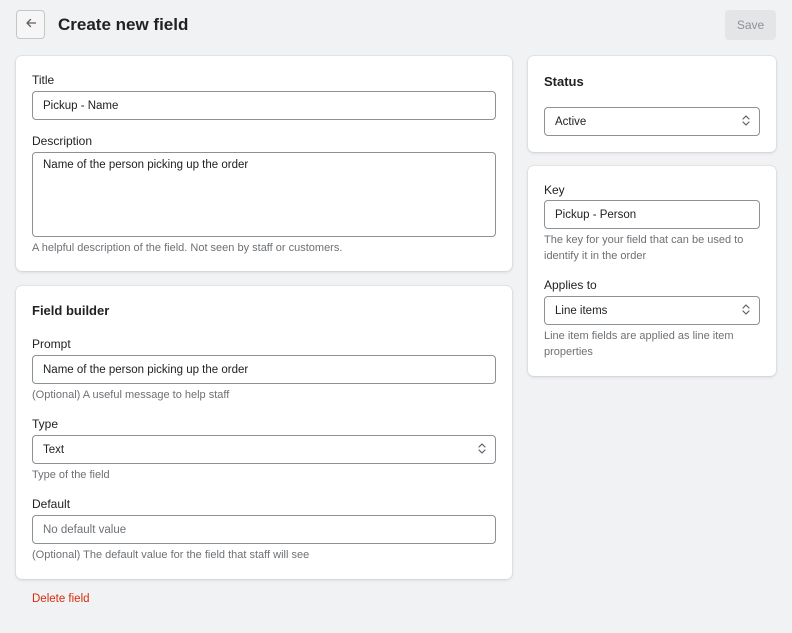 This screenshot has height=633, width=792. What do you see at coordinates (45, 424) in the screenshot?
I see `type-label: Type` at bounding box center [45, 424].